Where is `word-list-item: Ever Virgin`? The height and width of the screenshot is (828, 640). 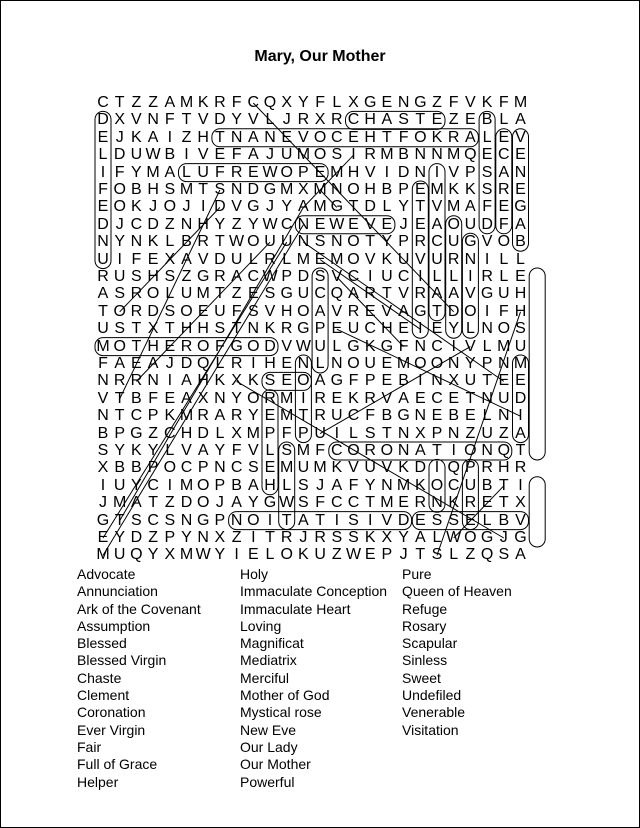
word-list-item: Ever Virgin is located at coordinates (111, 729).